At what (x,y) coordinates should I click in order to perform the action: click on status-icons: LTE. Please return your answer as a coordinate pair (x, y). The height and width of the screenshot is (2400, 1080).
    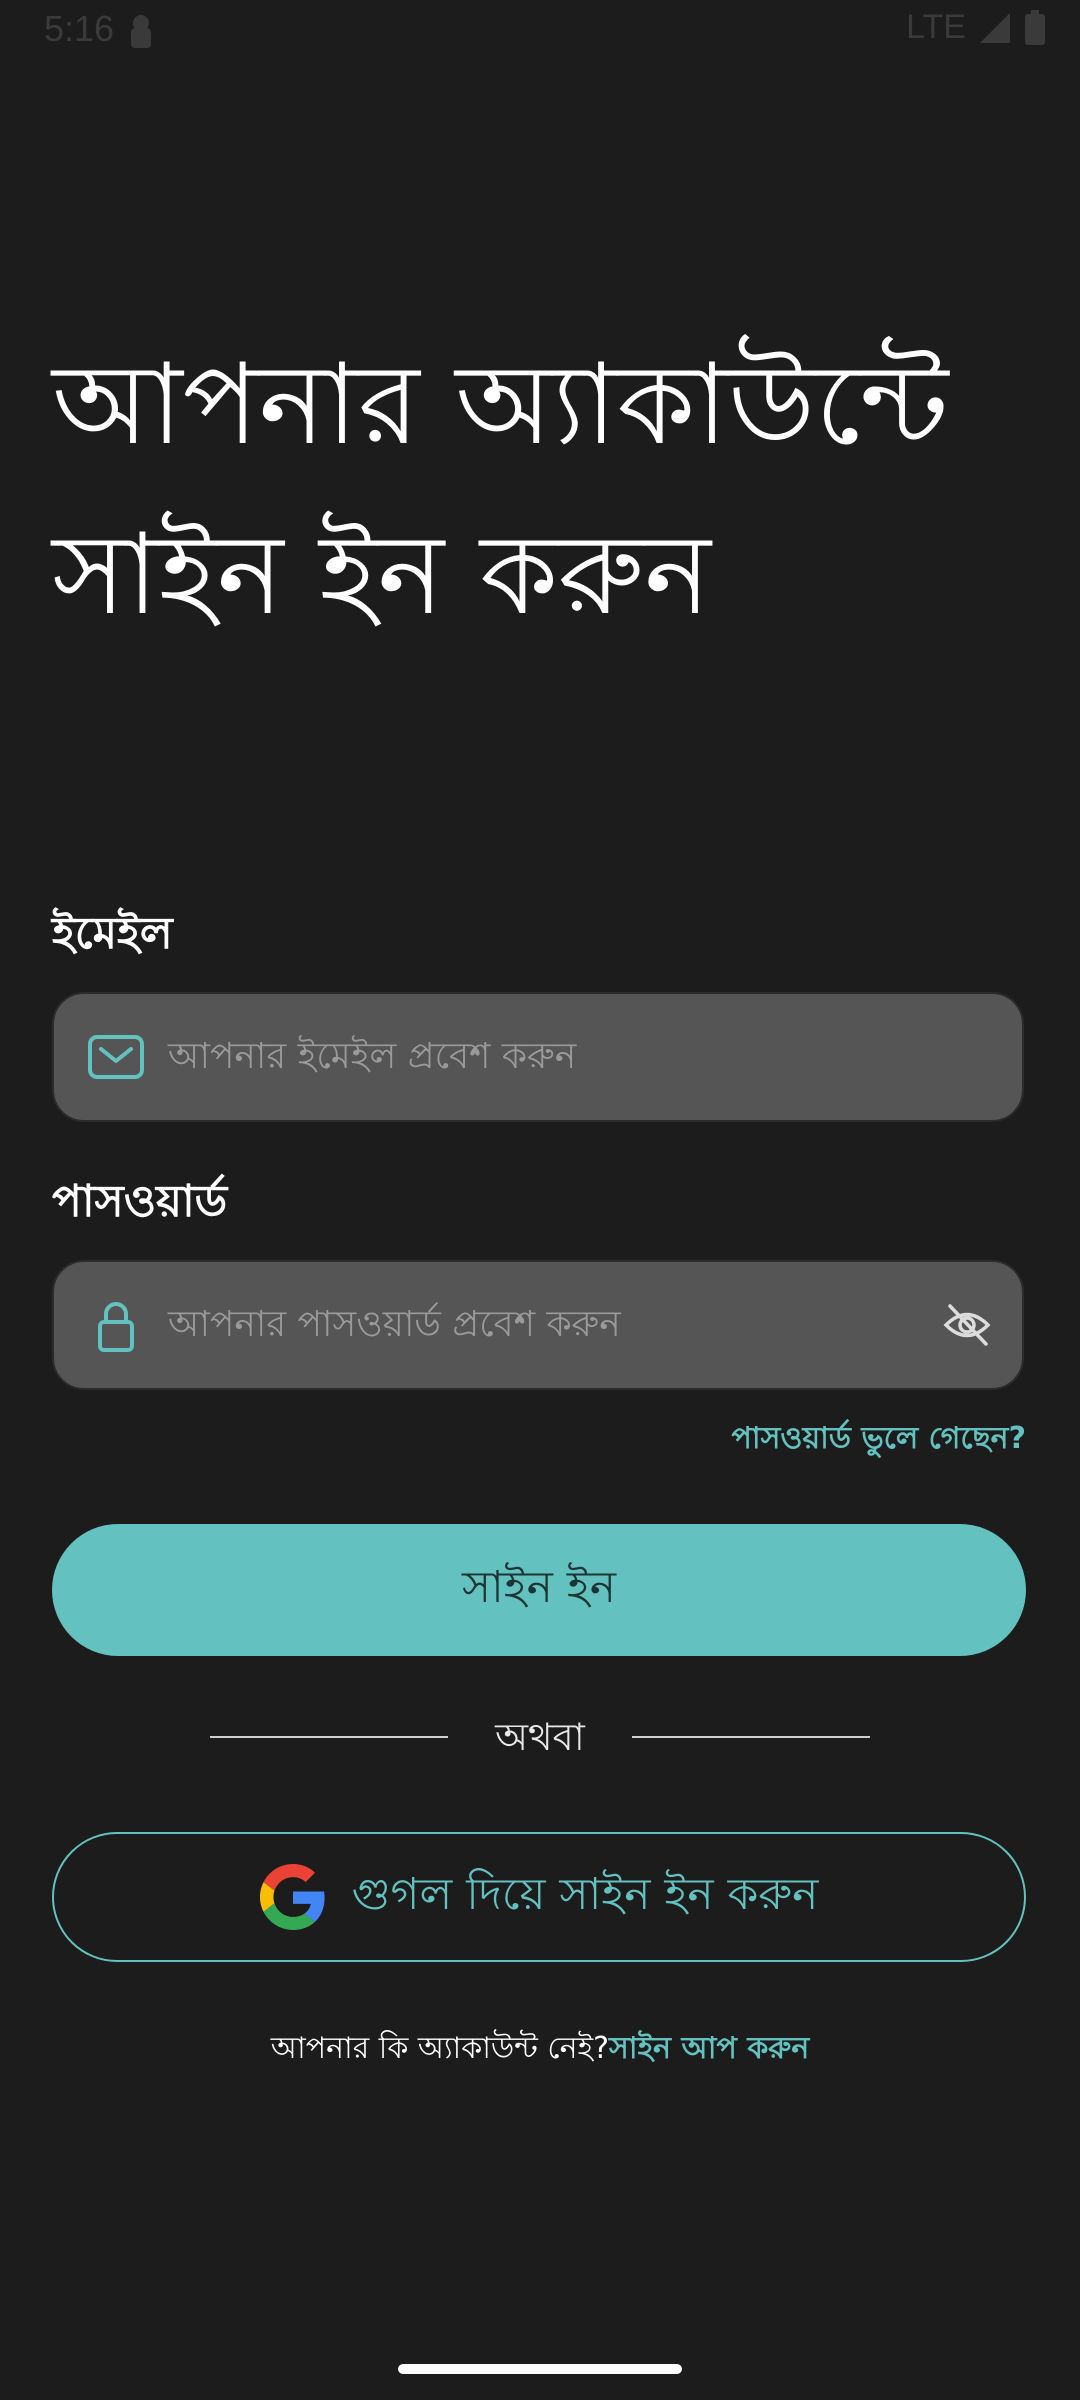
    Looking at the image, I should click on (976, 27).